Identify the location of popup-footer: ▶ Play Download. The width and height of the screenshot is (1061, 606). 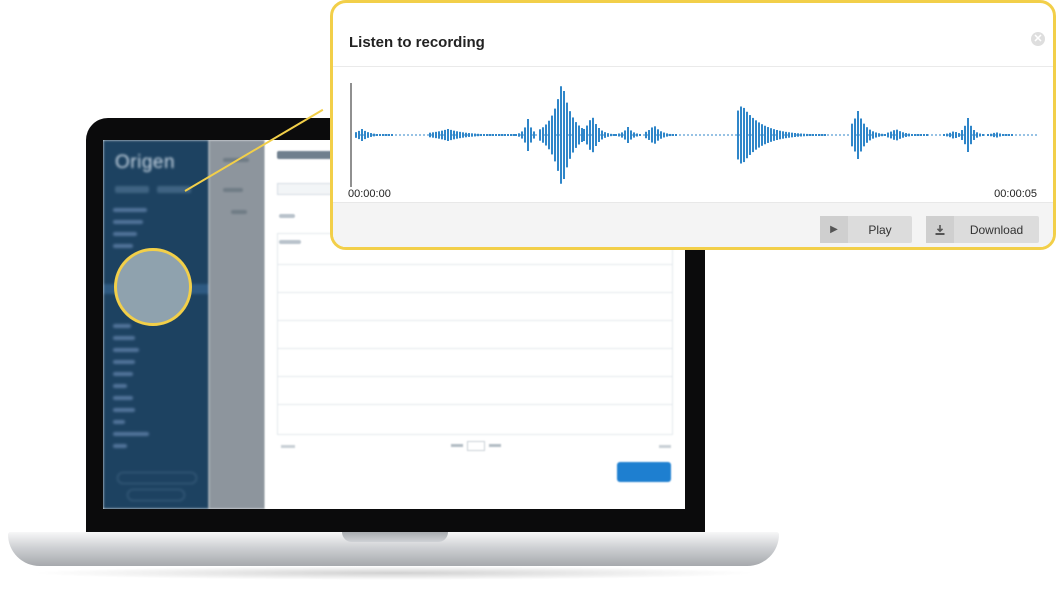
(693, 224).